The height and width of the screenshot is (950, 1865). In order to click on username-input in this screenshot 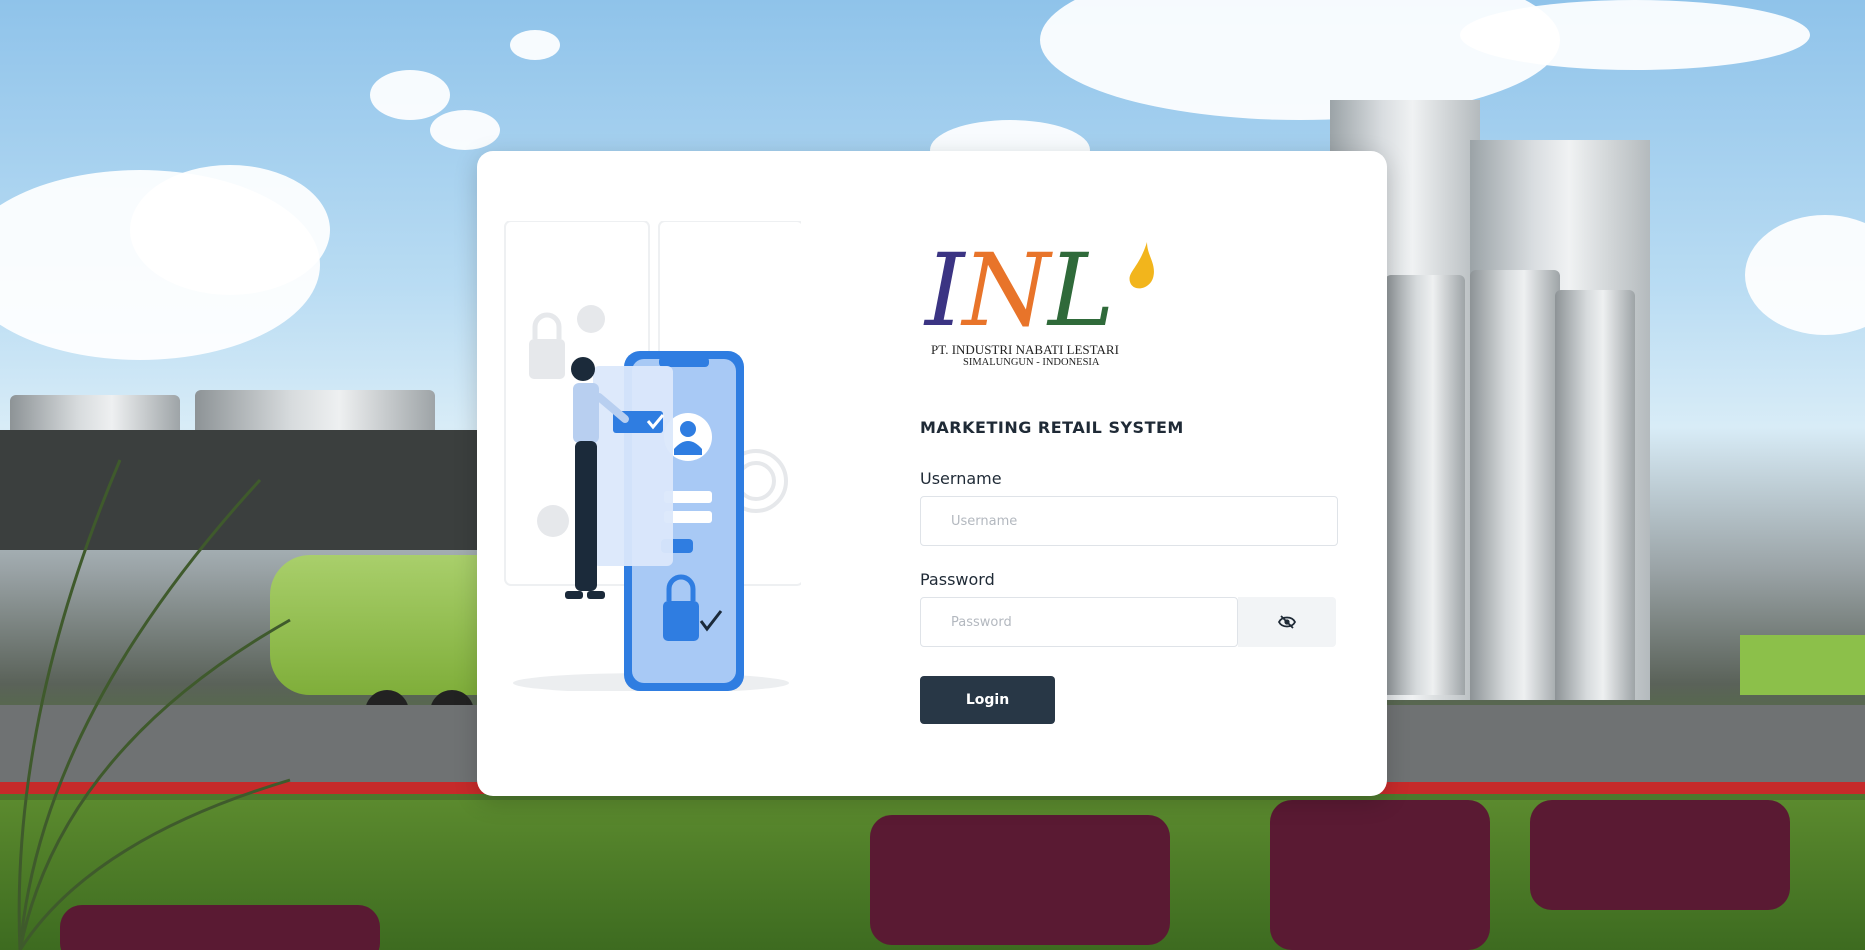, I will do `click(1129, 521)`.